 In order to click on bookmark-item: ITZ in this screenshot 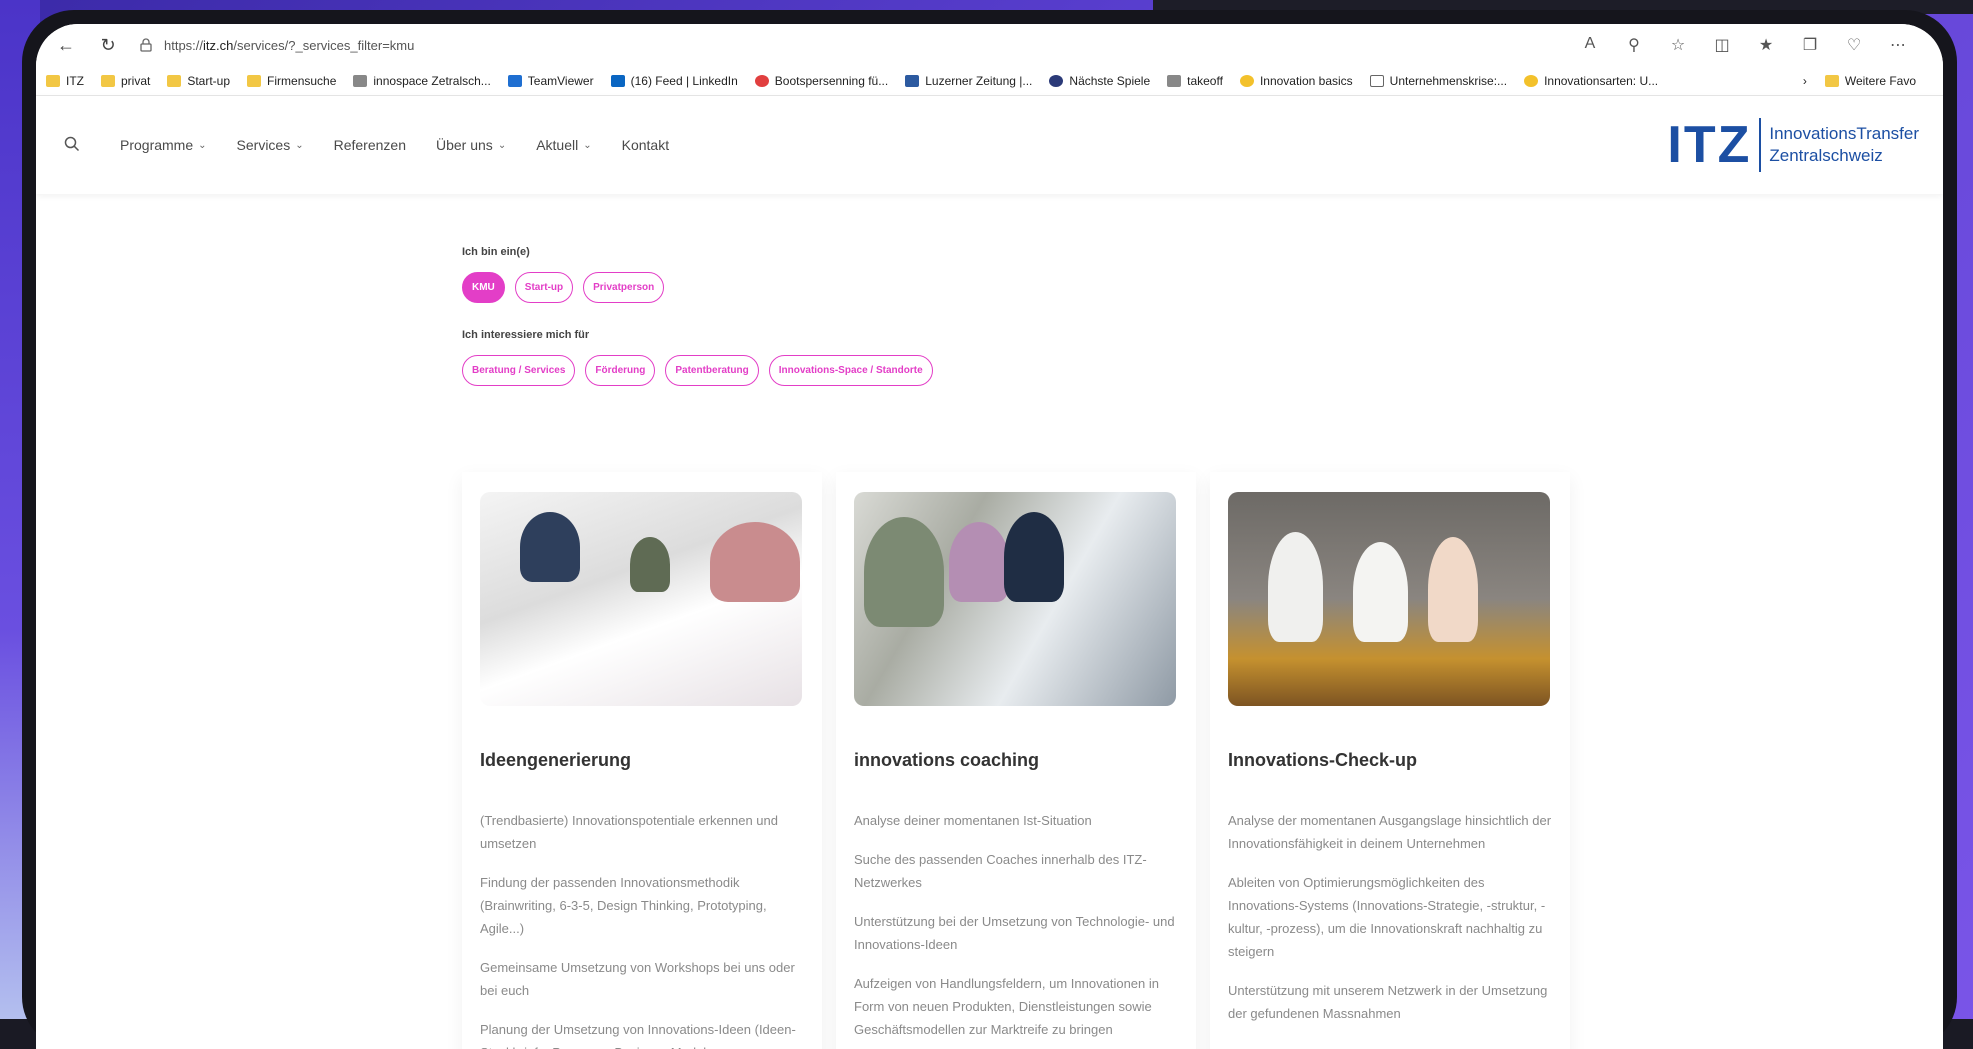, I will do `click(65, 81)`.